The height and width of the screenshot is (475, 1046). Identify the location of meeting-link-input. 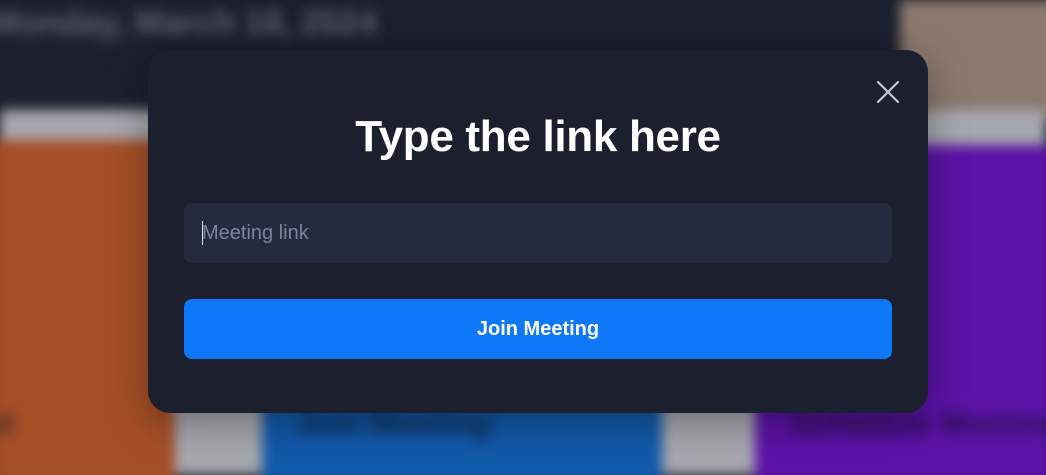
(538, 233).